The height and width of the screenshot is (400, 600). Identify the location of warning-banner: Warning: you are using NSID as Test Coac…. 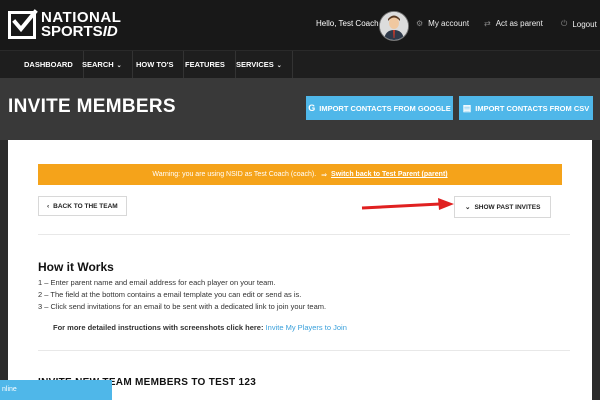
(300, 174).